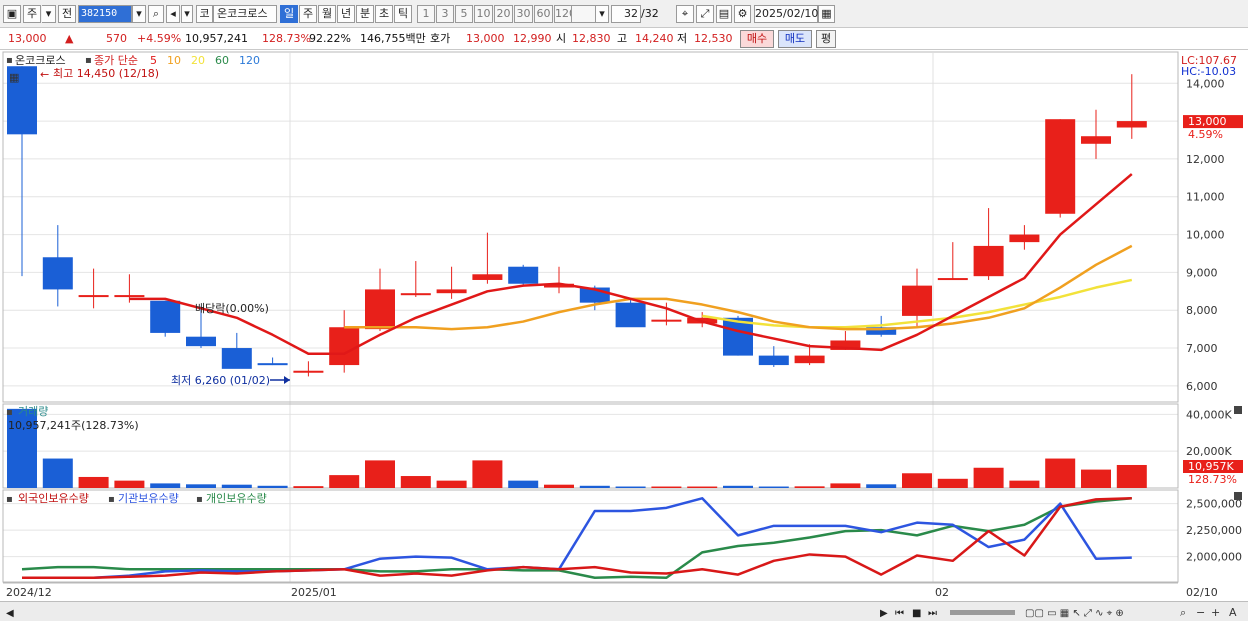 This screenshot has width=1248, height=621. Describe the element at coordinates (602, 14) in the screenshot. I see `custom-interval-dropdown-icon: ▾` at that location.